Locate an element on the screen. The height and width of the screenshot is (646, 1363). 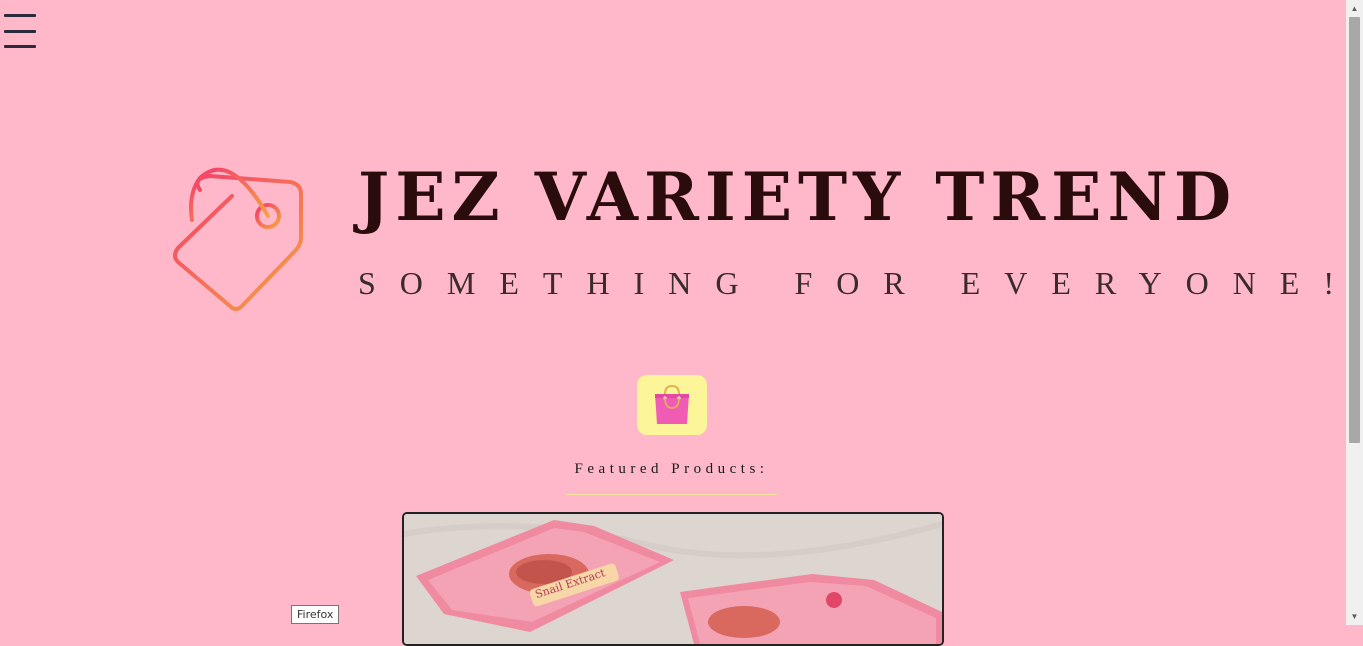
featured-products-heading: Featured Products: is located at coordinates (671, 469).